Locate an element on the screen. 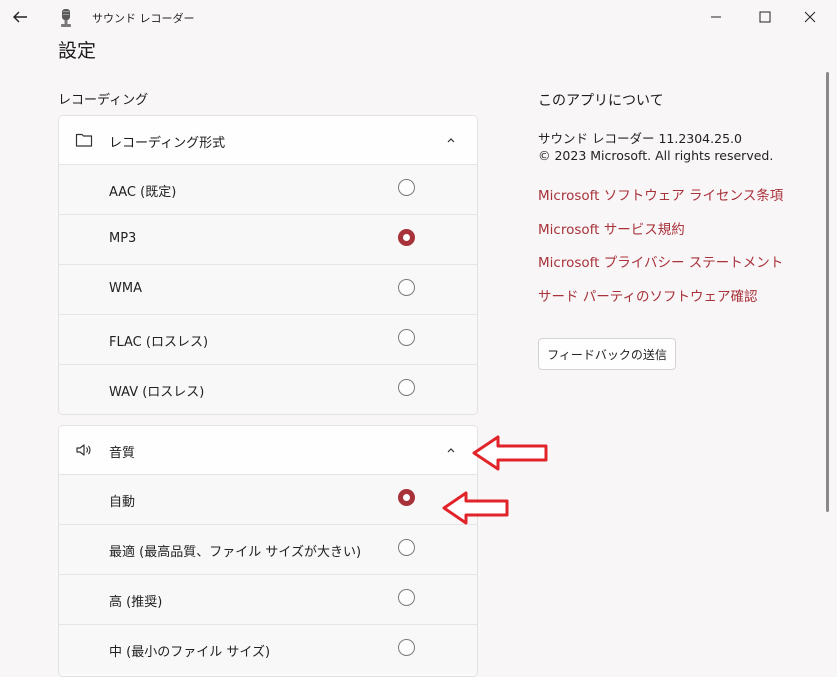 The width and height of the screenshot is (837, 677). option-label: 自動 is located at coordinates (122, 502).